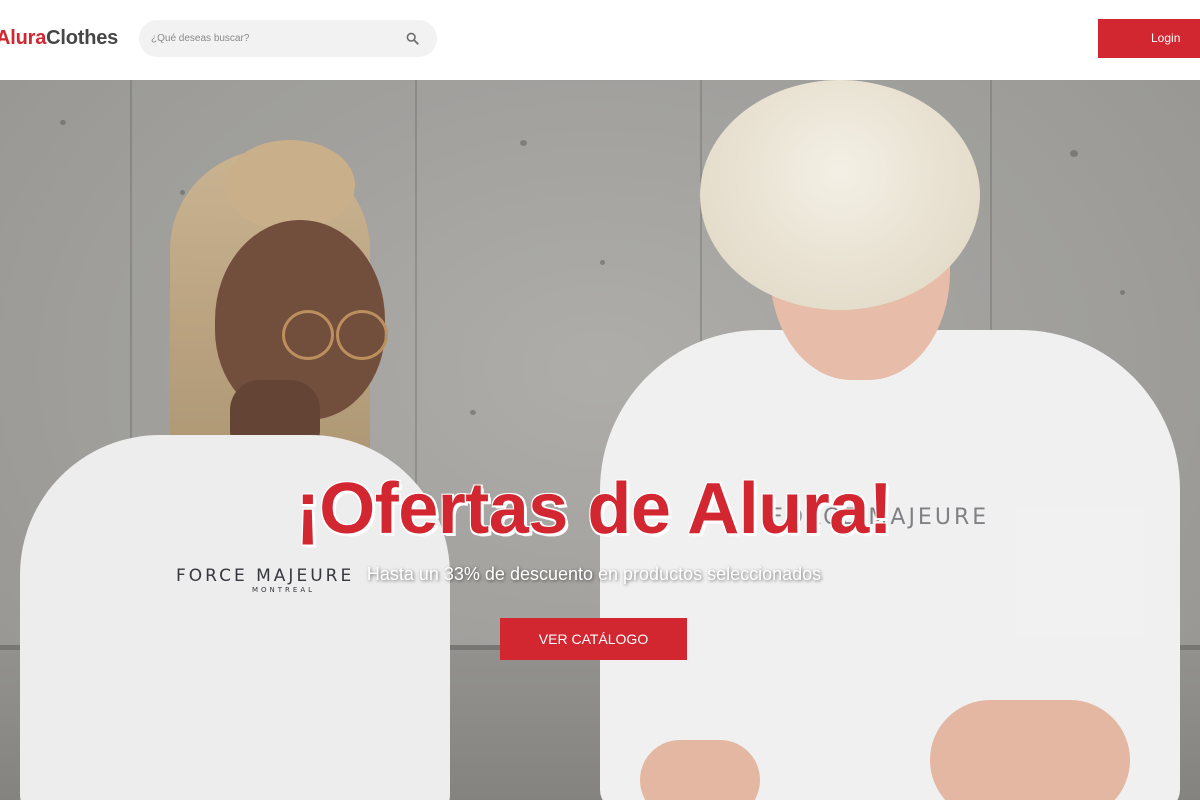 The width and height of the screenshot is (1200, 800). Describe the element at coordinates (593, 639) in the screenshot. I see `view-catalog-button: VER CATÁLOGO` at that location.